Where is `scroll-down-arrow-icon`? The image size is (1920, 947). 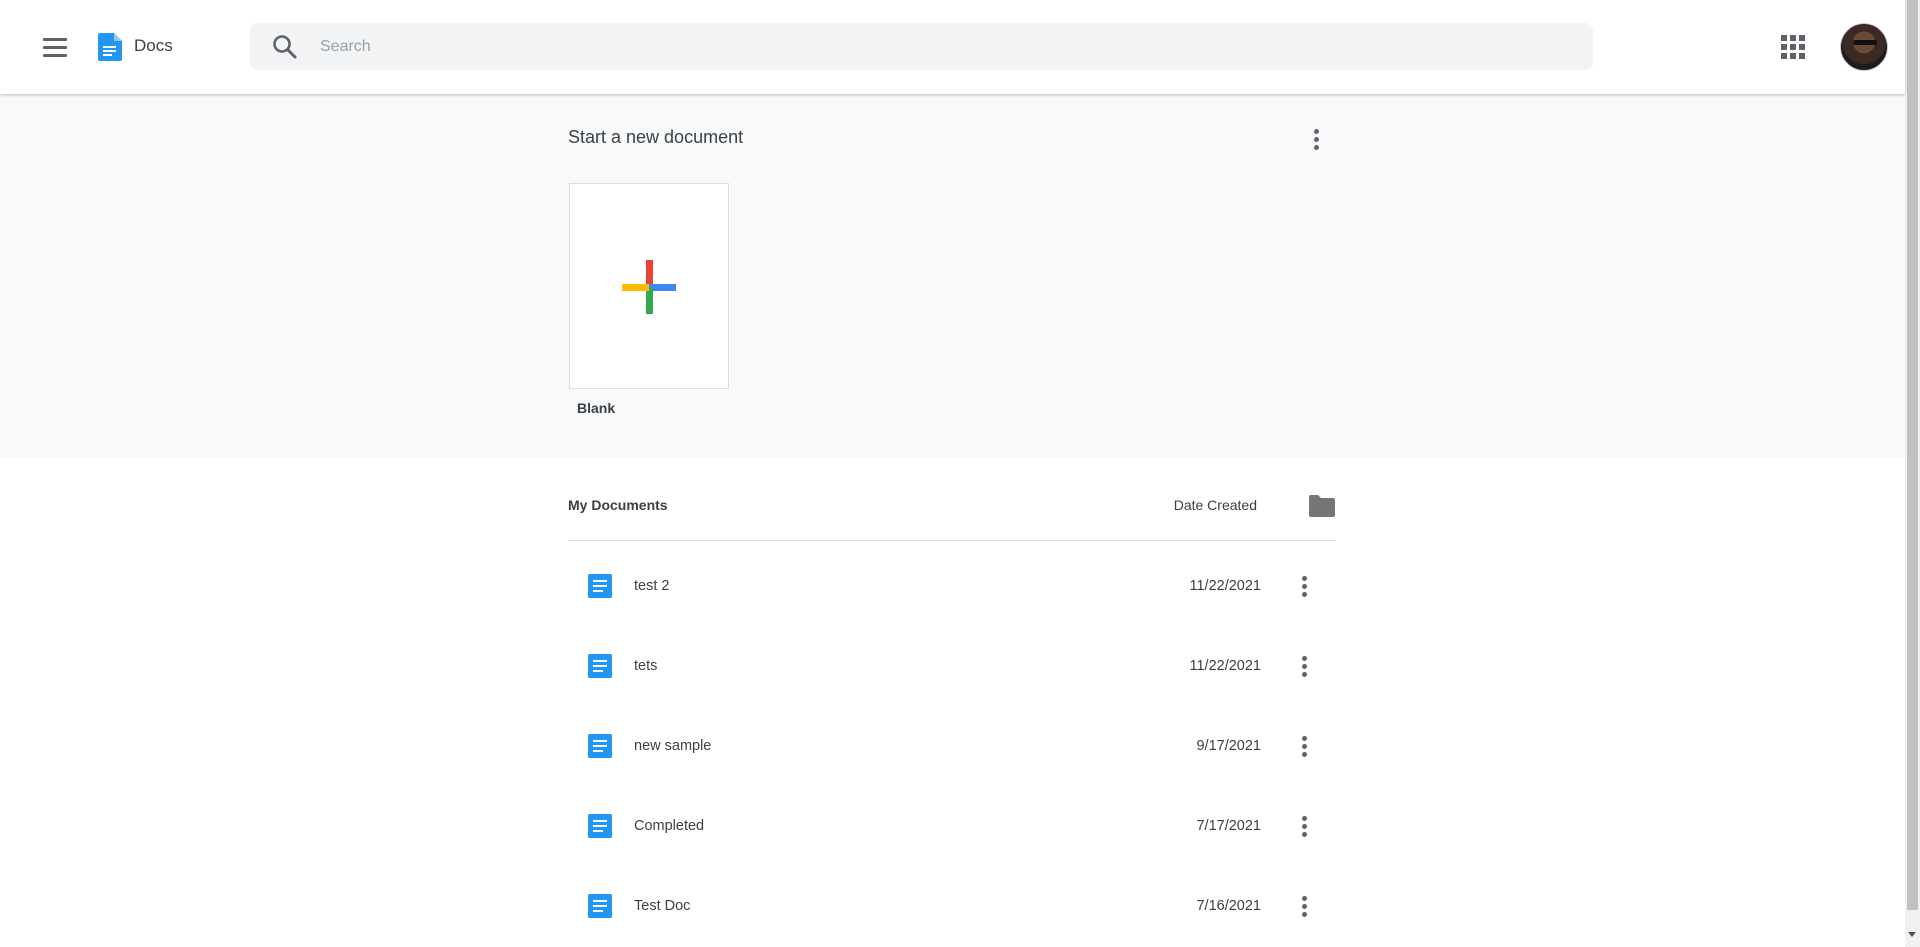
scroll-down-arrow-icon is located at coordinates (1912, 934).